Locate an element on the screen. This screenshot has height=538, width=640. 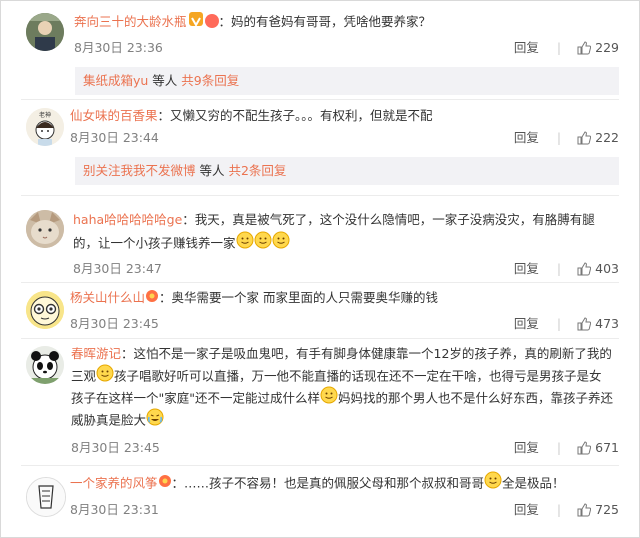
comment-text-line1: ：我天，真是被气死了，这个没什么隐情吧，一家子没病没灾，有胳膊有腿 is located at coordinates (388, 219).